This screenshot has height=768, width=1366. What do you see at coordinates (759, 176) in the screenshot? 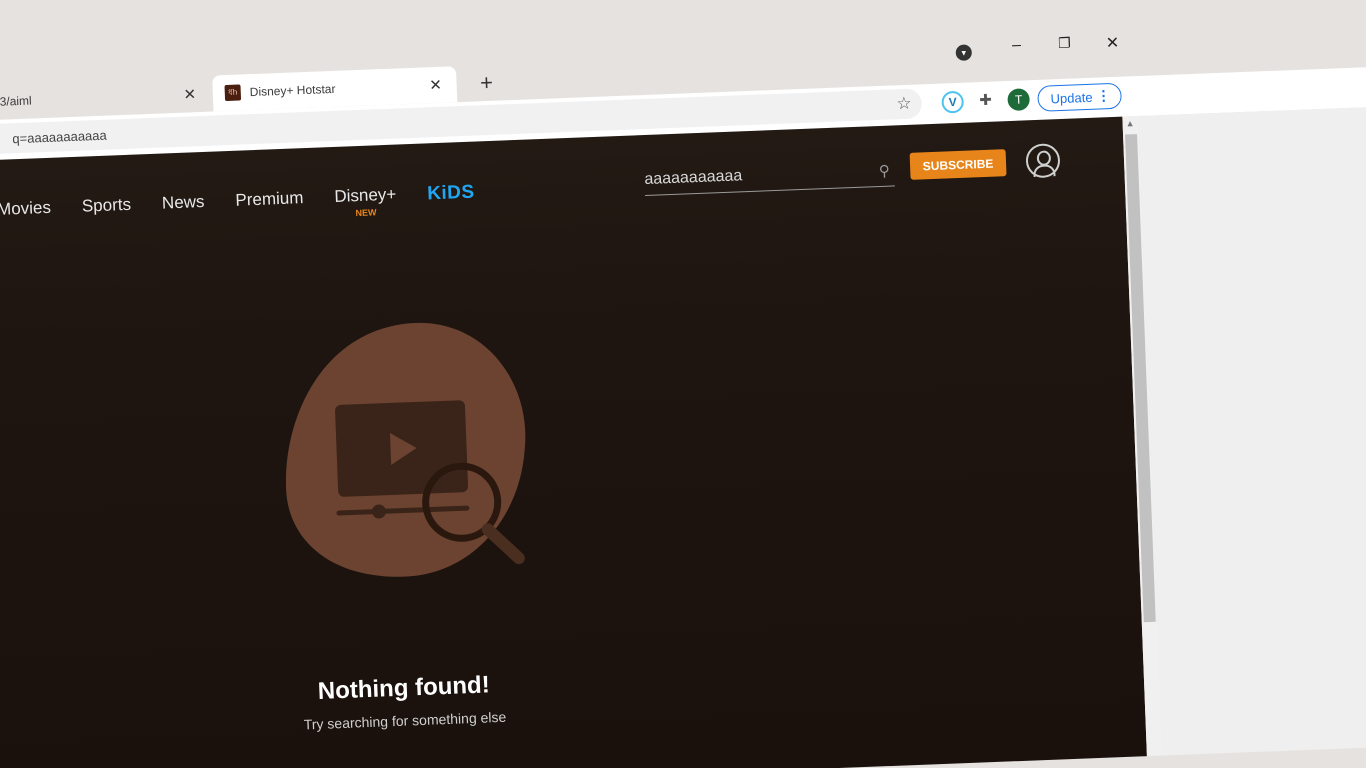
I see `search-input` at bounding box center [759, 176].